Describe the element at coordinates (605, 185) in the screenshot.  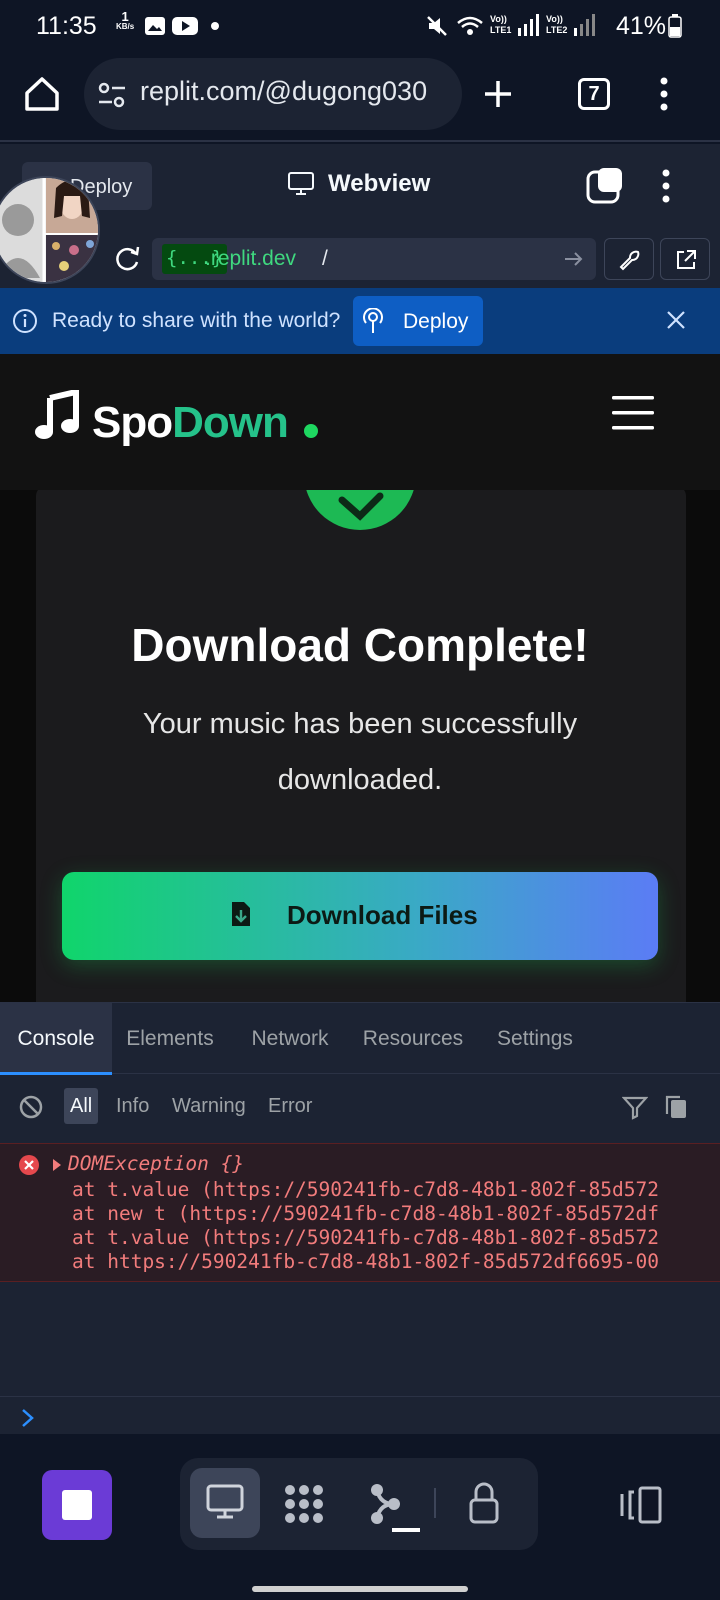
I see `pane-switch-icon` at that location.